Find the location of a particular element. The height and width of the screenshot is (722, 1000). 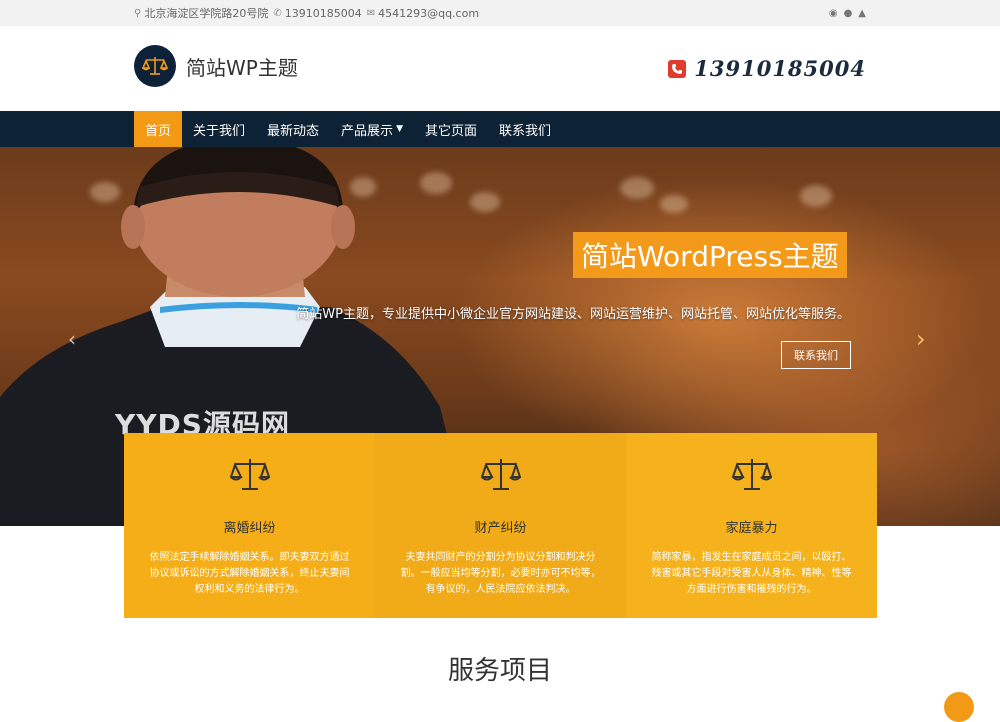

main-nav: 首页 关于我们 最新动态 产品展示 ▼ 其它页面 联系我们 is located at coordinates (500, 129).